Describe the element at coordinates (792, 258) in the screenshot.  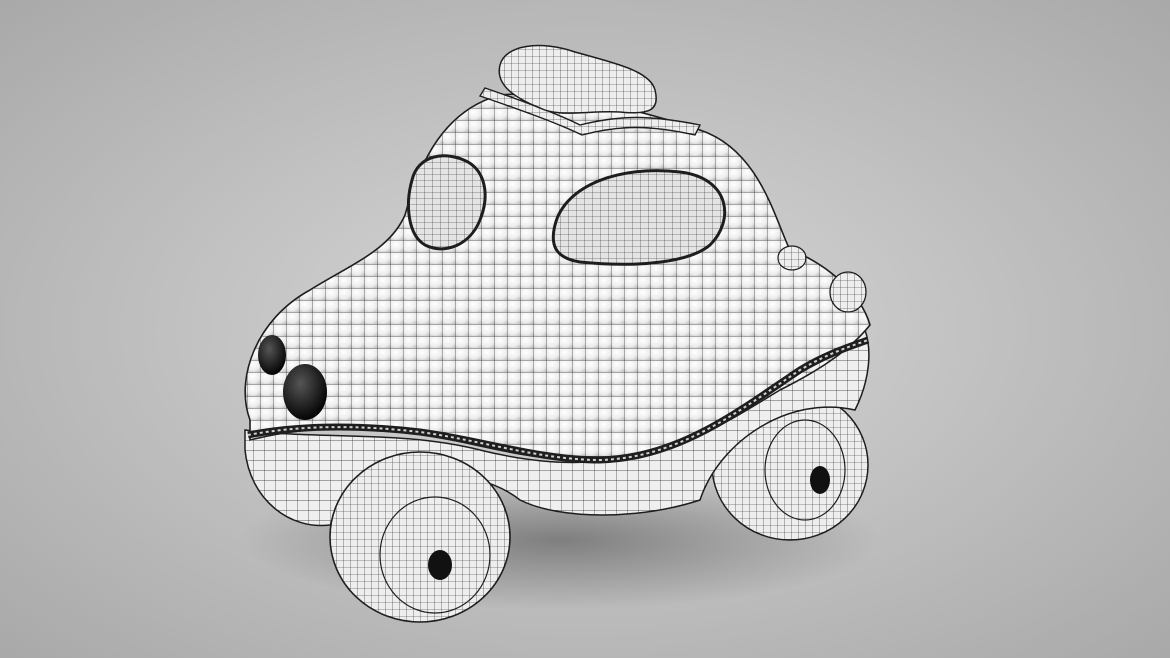
I see `rear-fender-bump` at that location.